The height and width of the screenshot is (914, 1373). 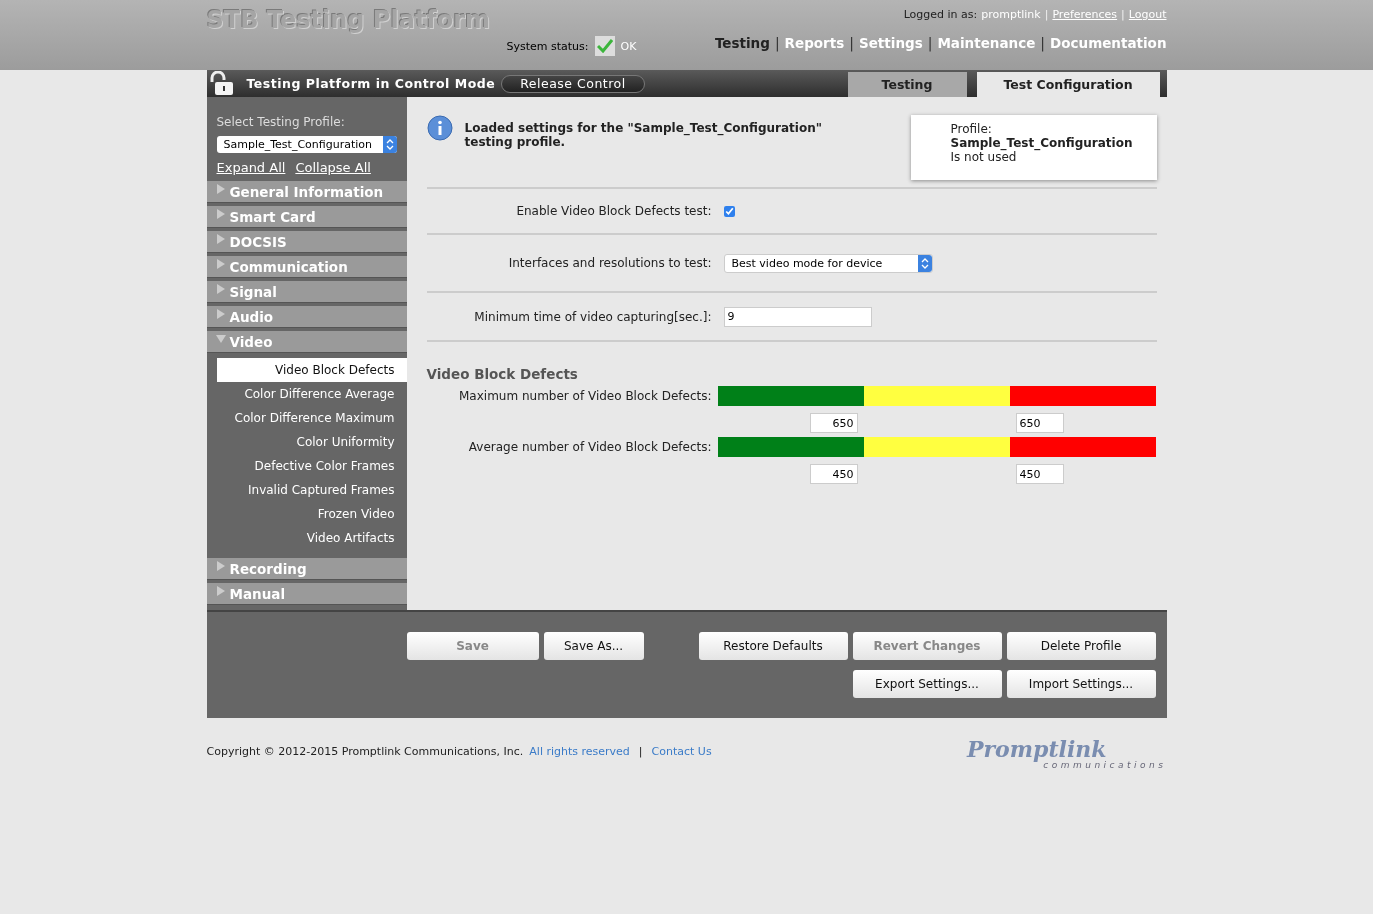 I want to click on logo-tagline: communications, so click(x=1105, y=765).